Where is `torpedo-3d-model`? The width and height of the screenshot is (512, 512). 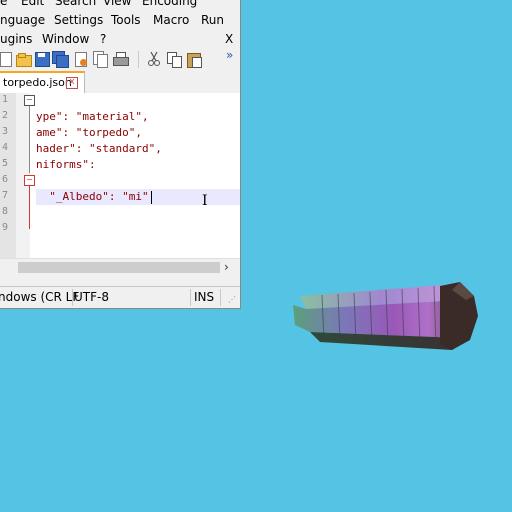
torpedo-3d-model is located at coordinates (385, 316).